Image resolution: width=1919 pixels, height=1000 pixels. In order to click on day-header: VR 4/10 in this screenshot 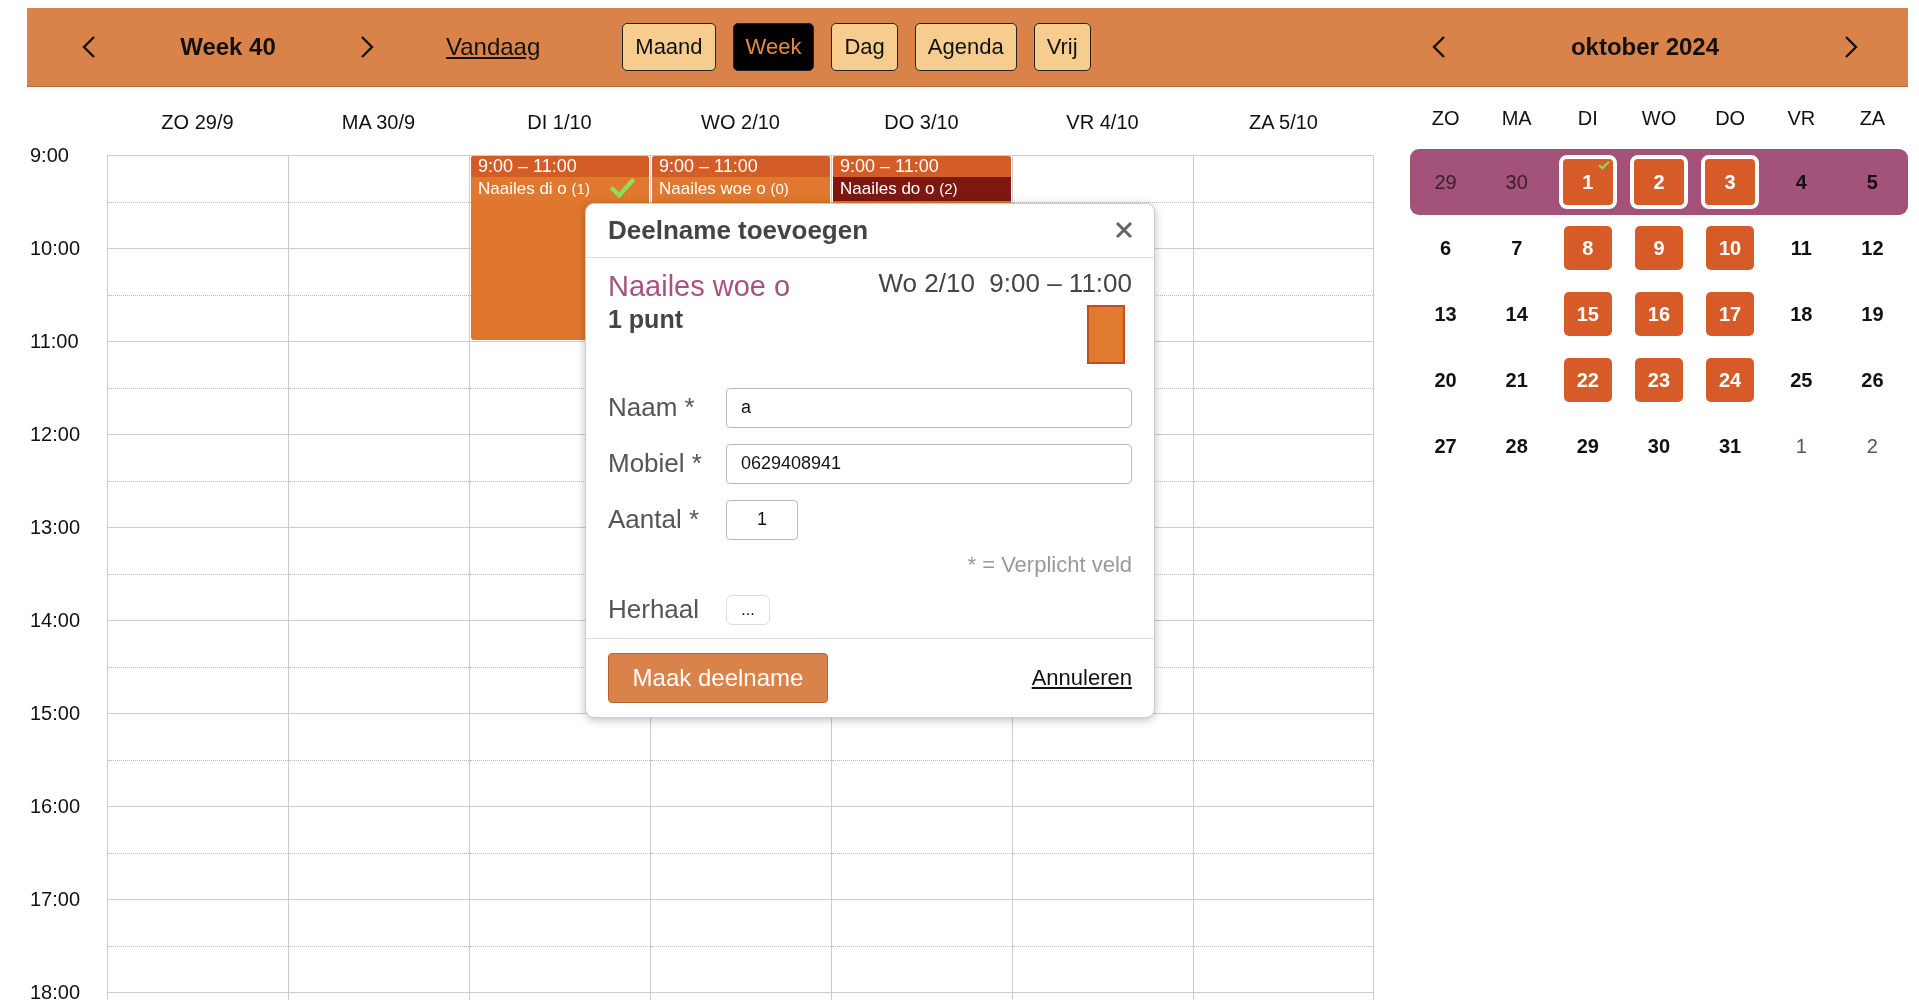, I will do `click(1102, 122)`.